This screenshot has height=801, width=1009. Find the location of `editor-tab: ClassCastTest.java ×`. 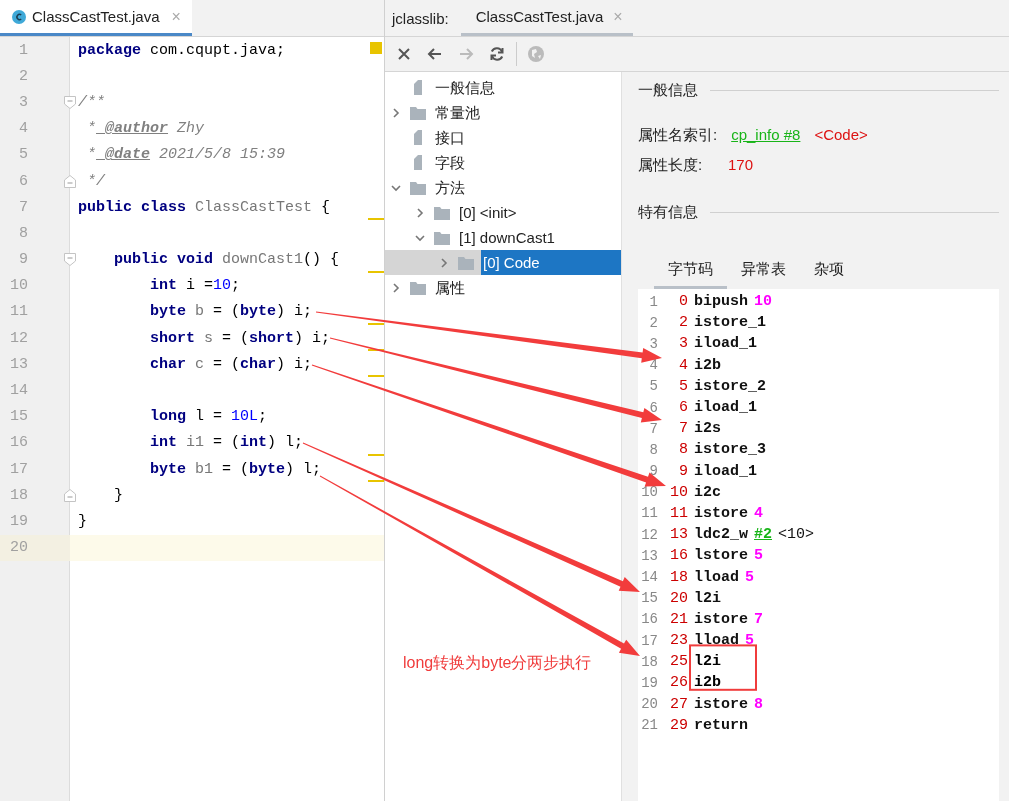

editor-tab: ClassCastTest.java × is located at coordinates (96, 18).